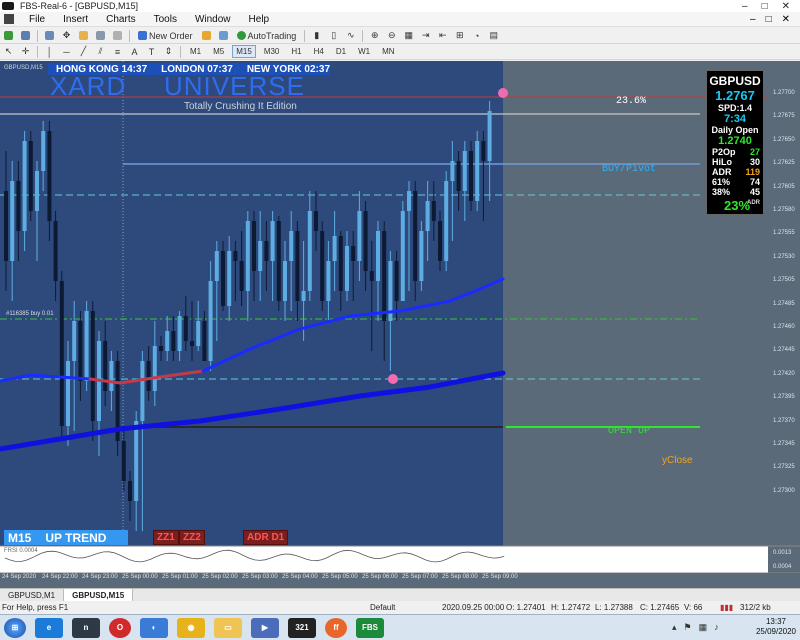 The image size is (800, 640). What do you see at coordinates (151, 51) in the screenshot?
I see `label-icon: T` at bounding box center [151, 51].